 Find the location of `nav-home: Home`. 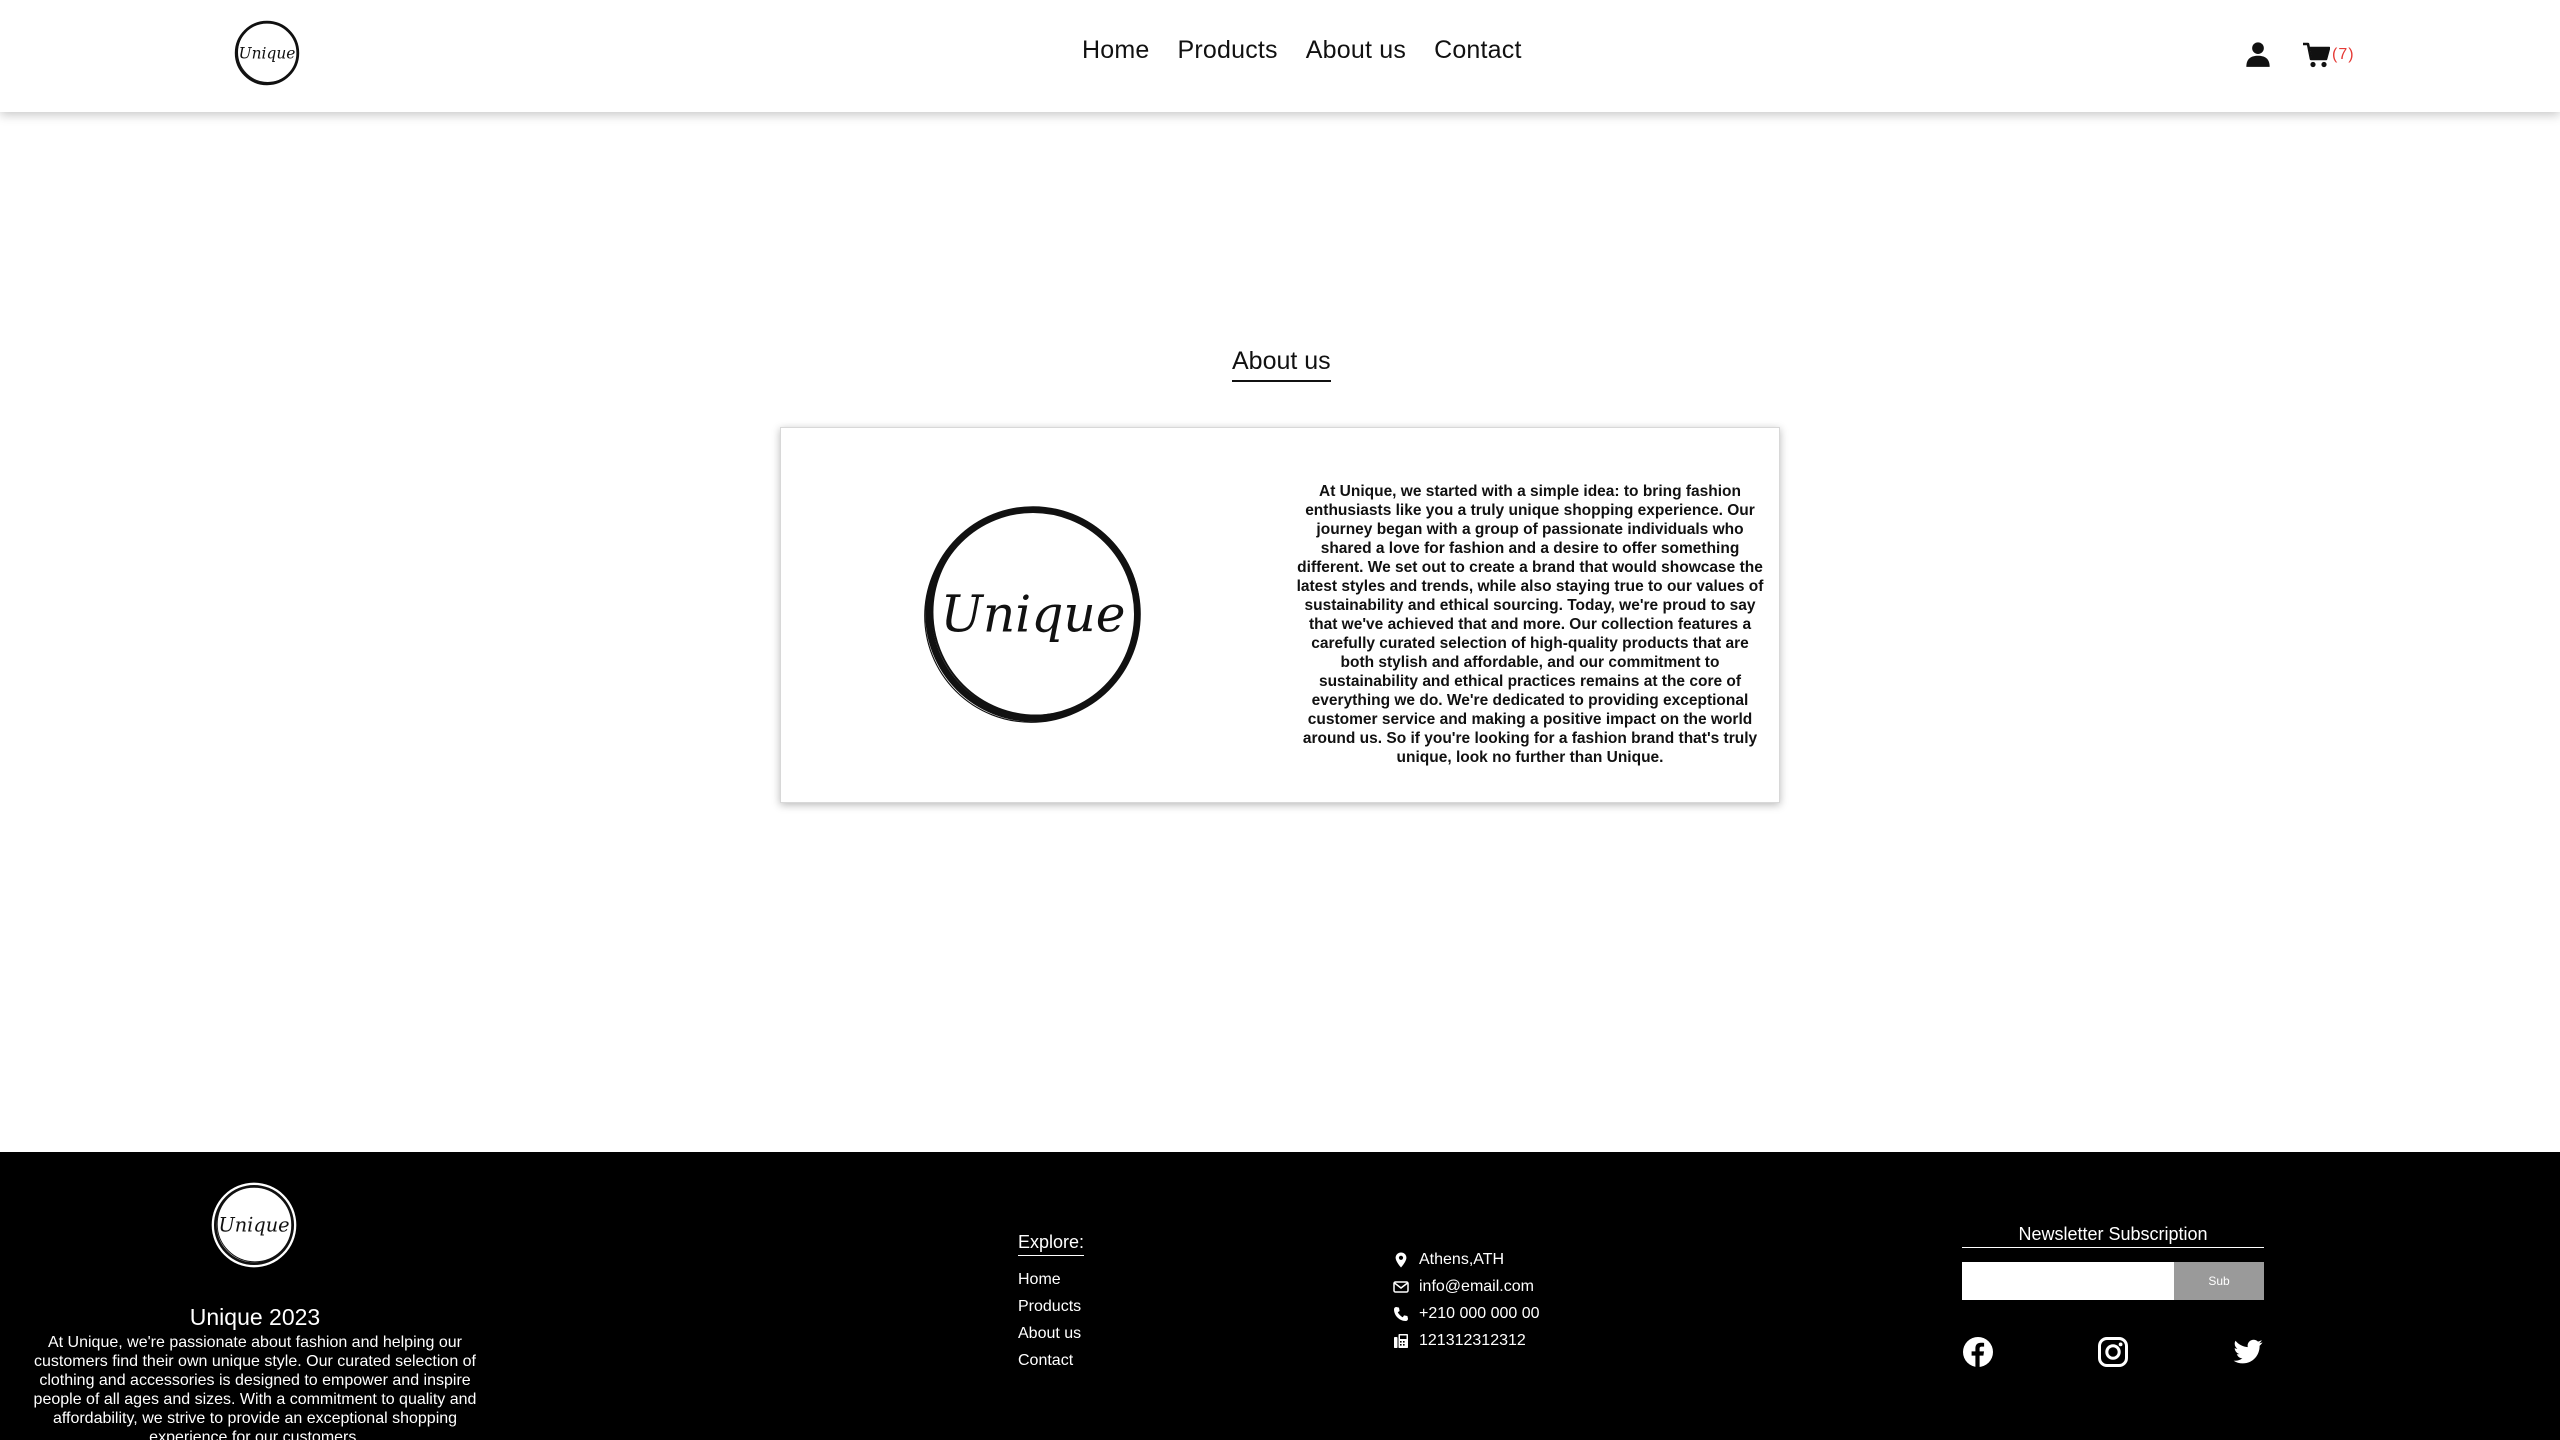

nav-home: Home is located at coordinates (1116, 50).